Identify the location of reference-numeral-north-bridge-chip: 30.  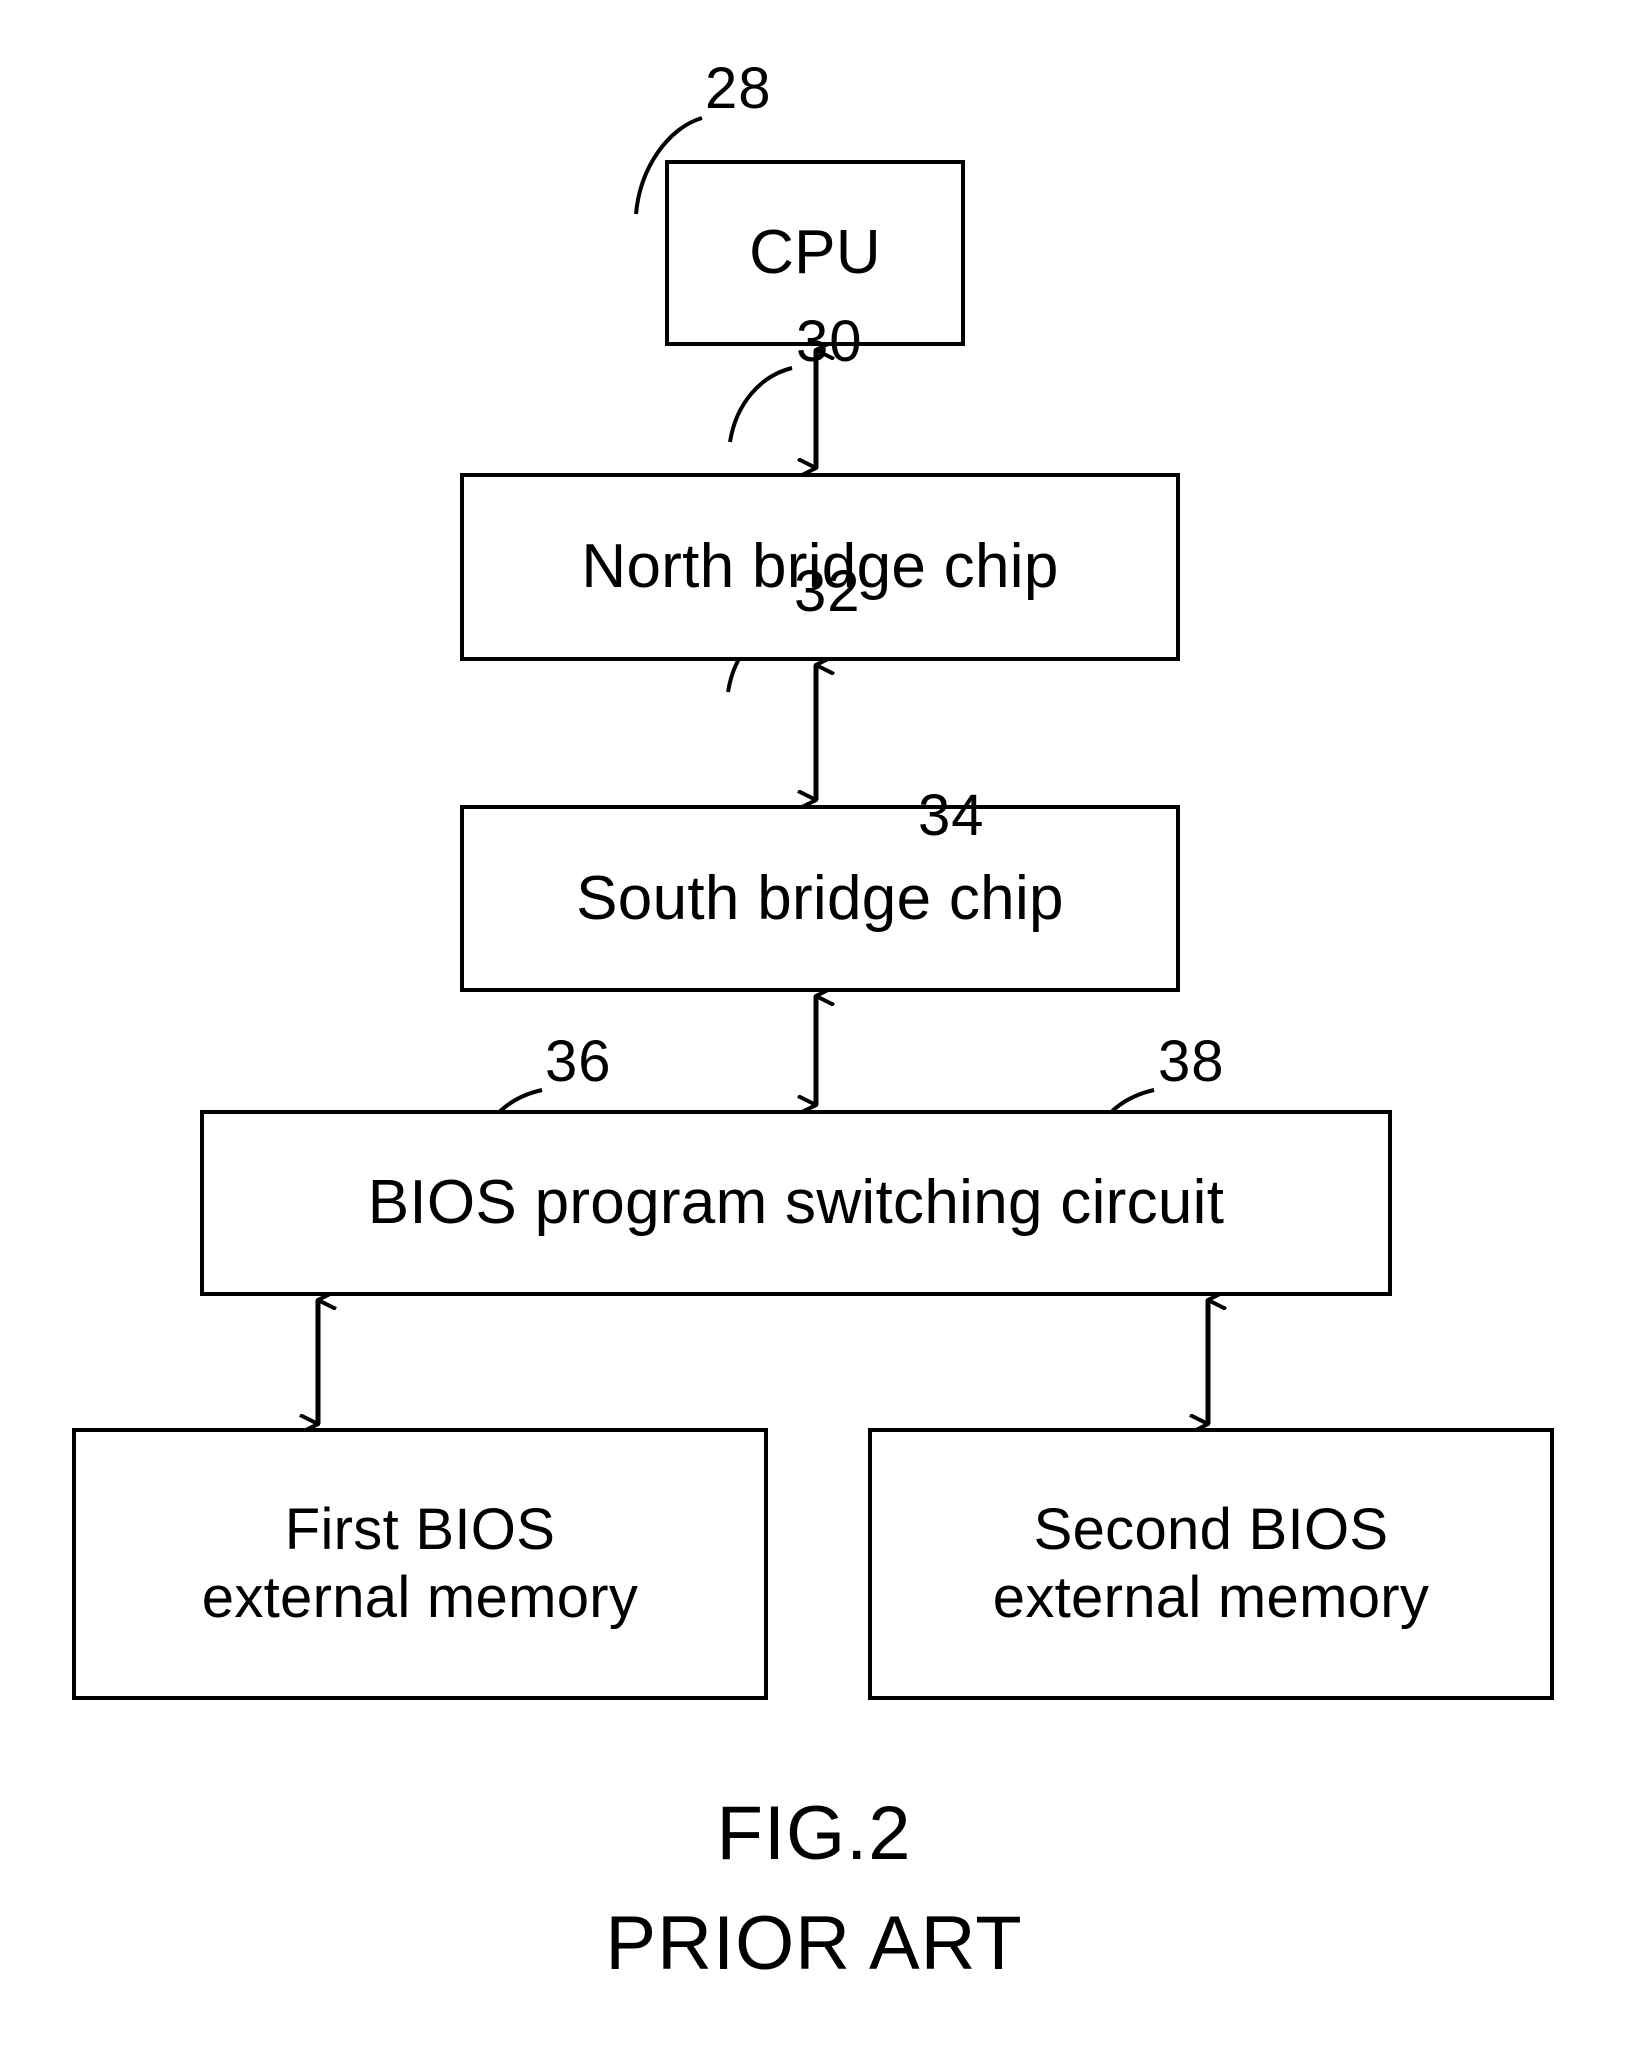
(829, 341).